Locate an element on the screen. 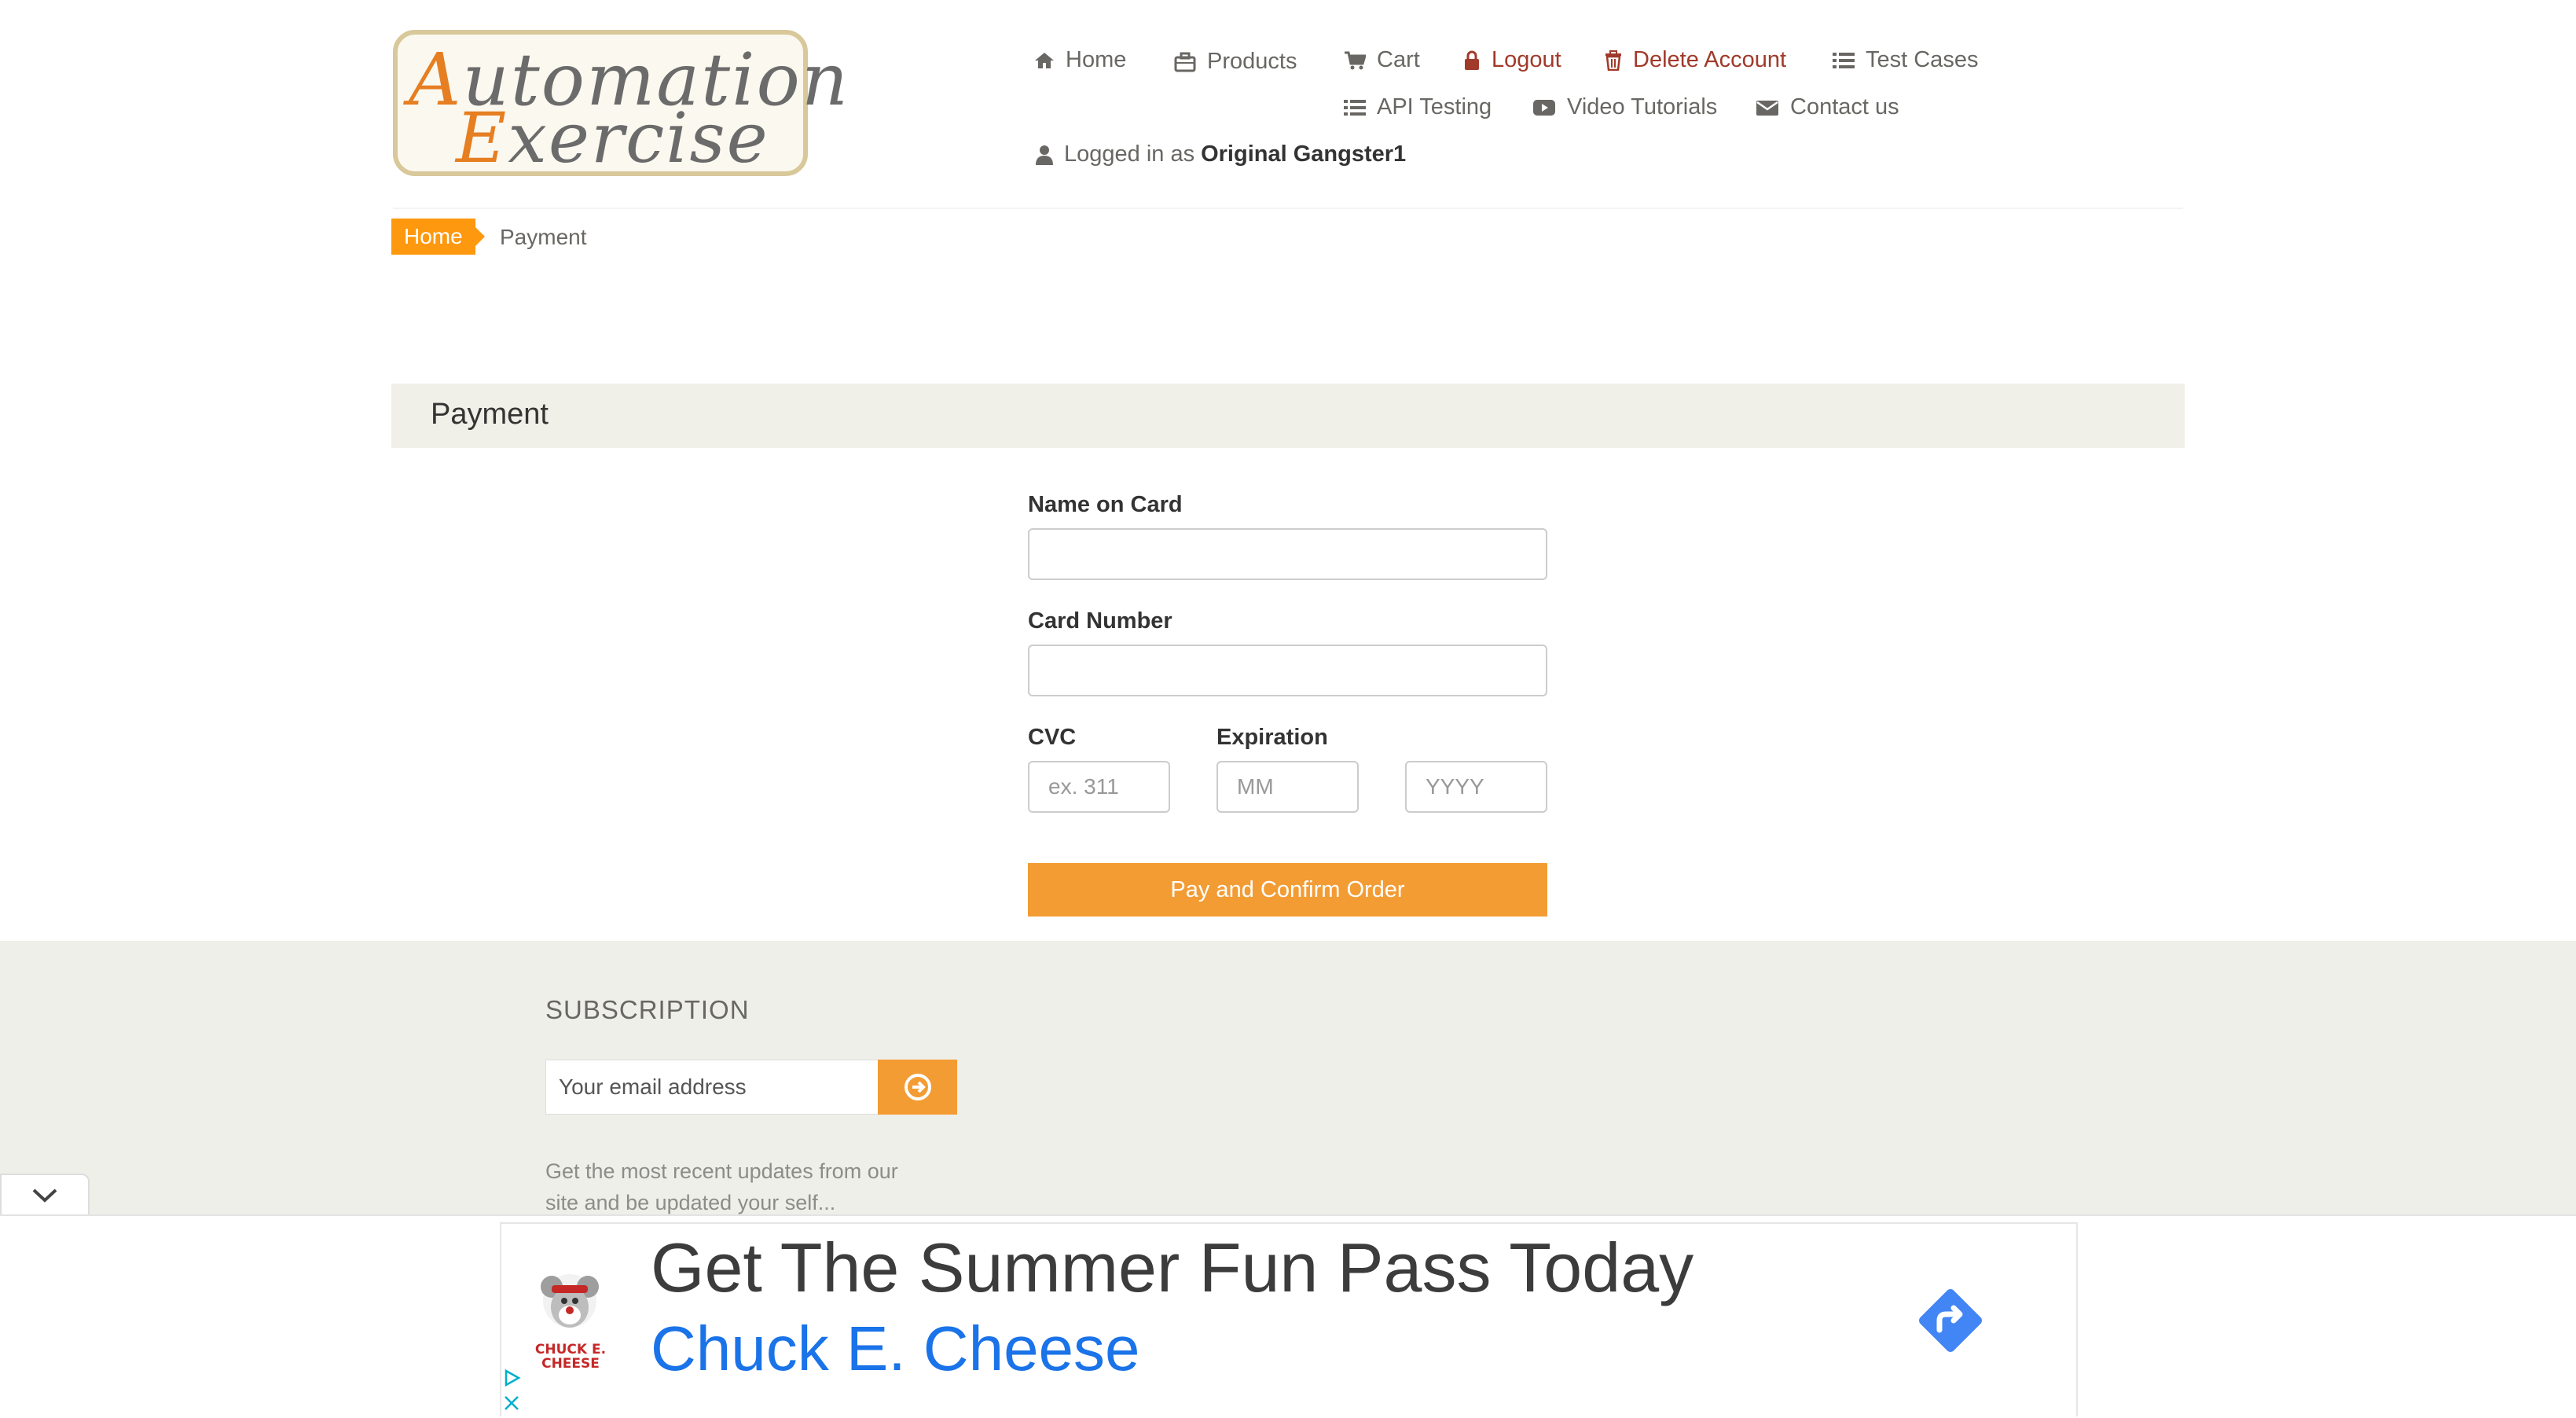 This screenshot has width=2576, height=1418. nav-delete-account-label: Delete Account is located at coordinates (1710, 59).